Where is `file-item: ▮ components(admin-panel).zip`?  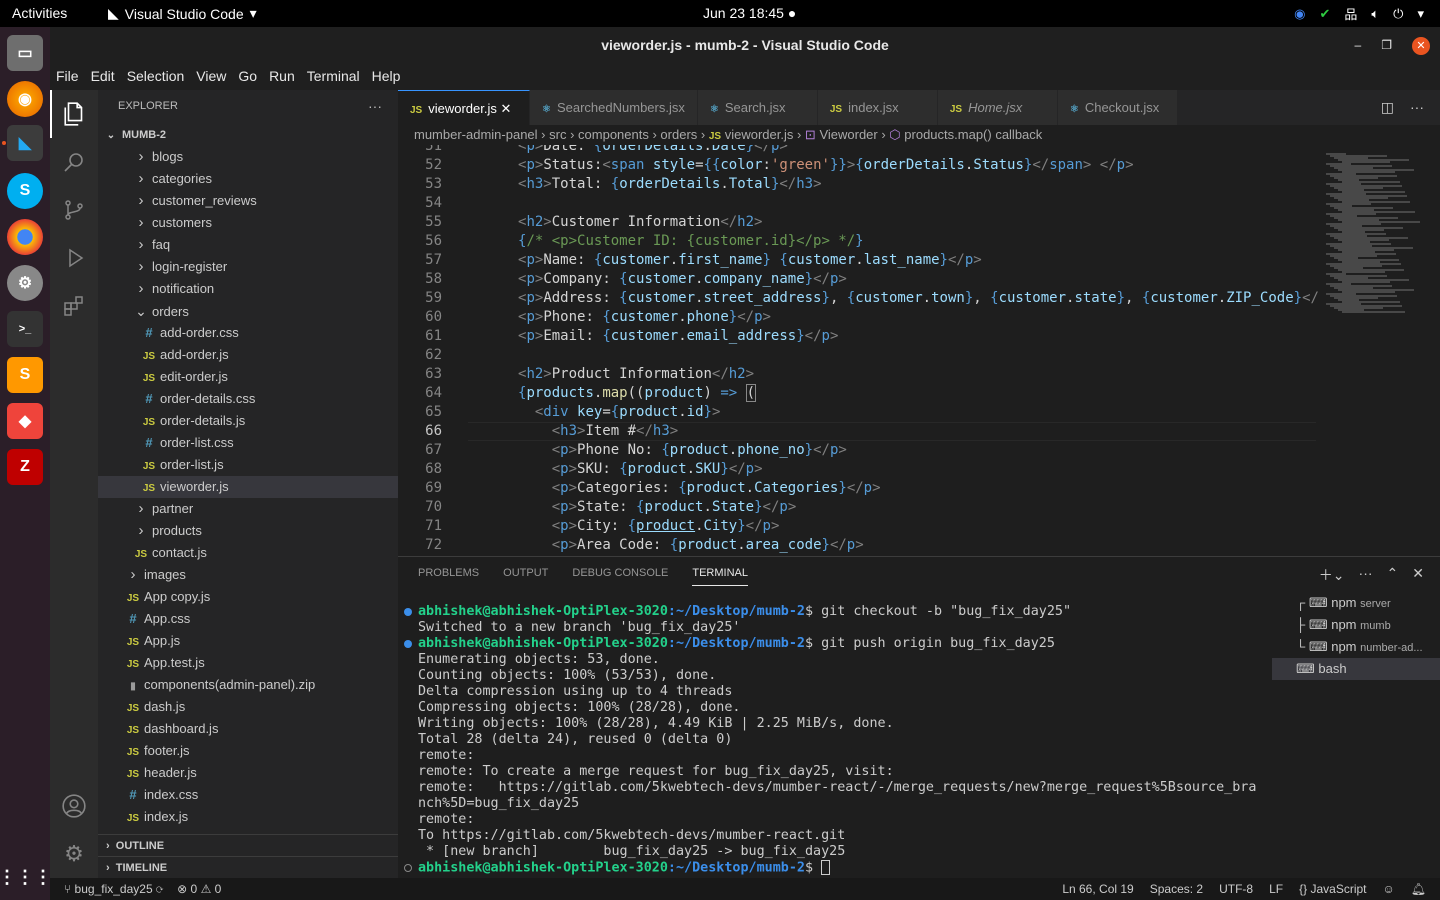 file-item: ▮ components(admin-panel).zip is located at coordinates (248, 685).